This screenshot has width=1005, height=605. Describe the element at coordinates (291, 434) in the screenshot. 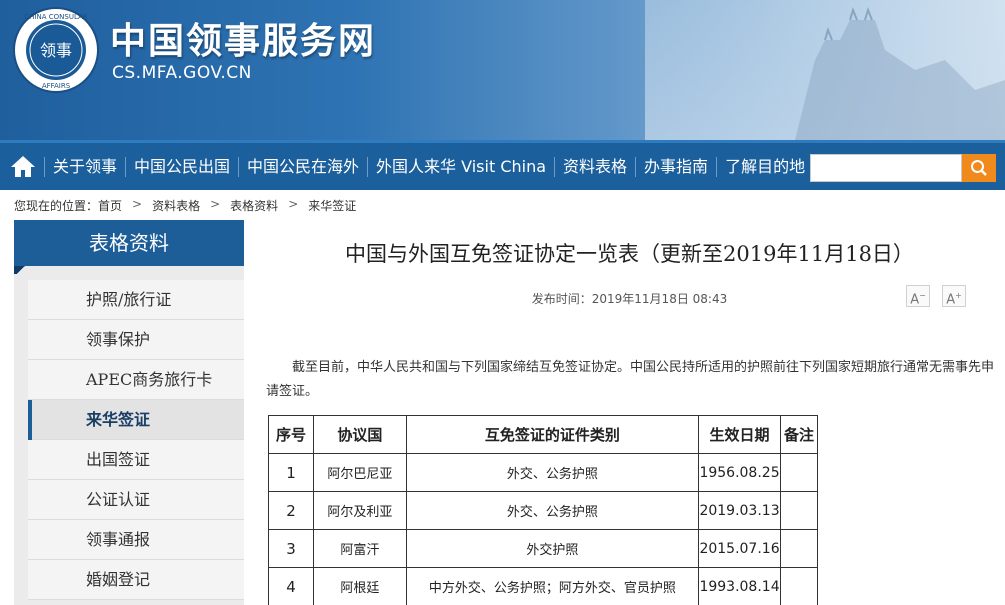

I see `header-no: 序号` at that location.